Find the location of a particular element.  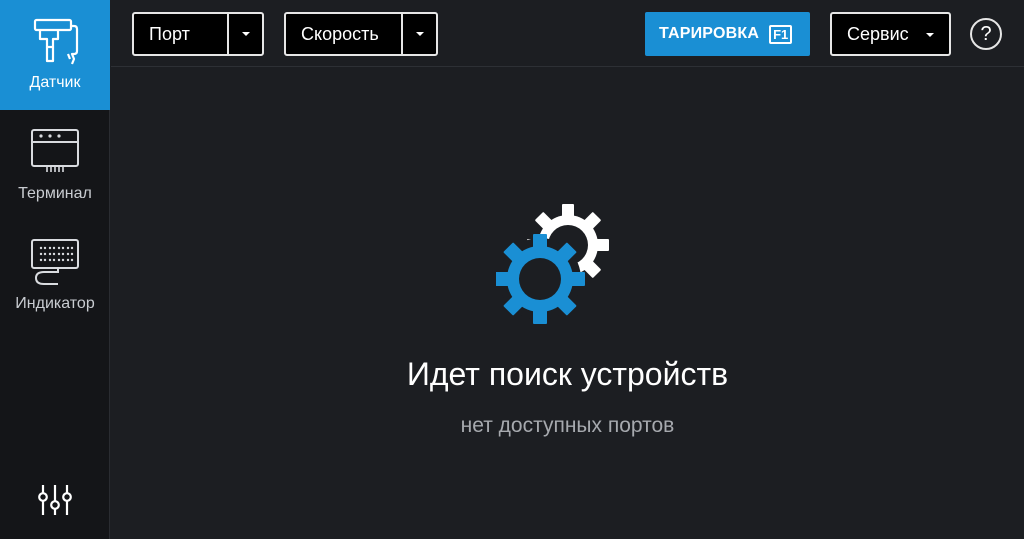

service-dropdown: Сервис is located at coordinates (890, 34).